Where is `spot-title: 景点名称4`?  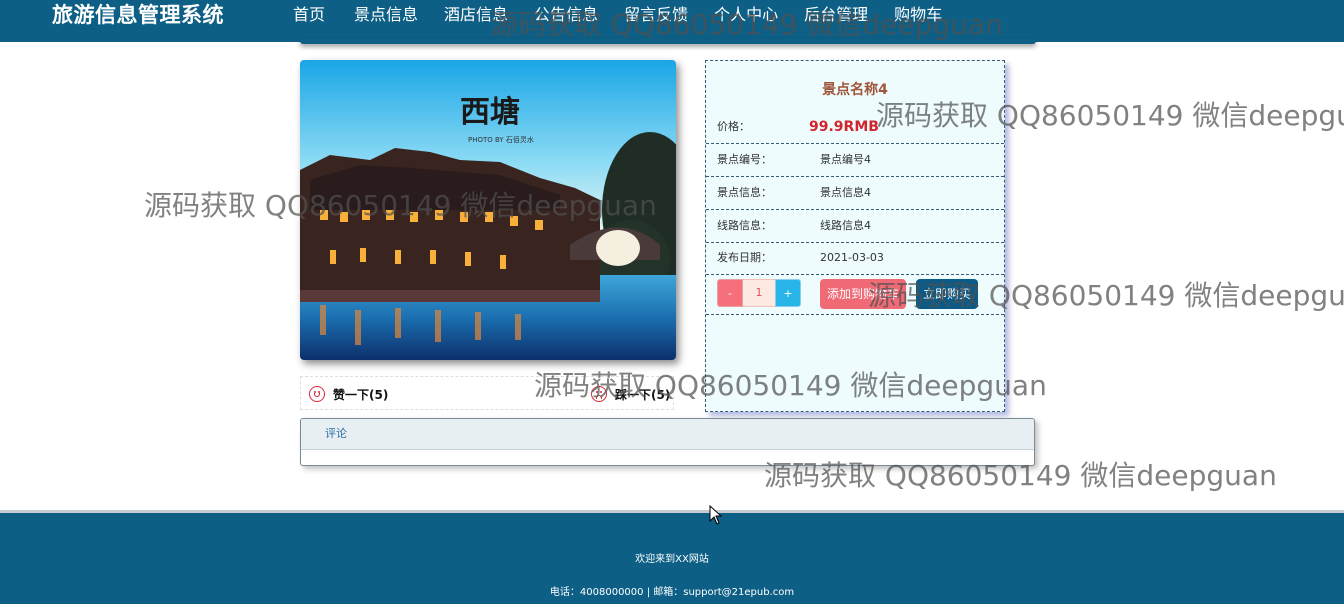 spot-title: 景点名称4 is located at coordinates (855, 90).